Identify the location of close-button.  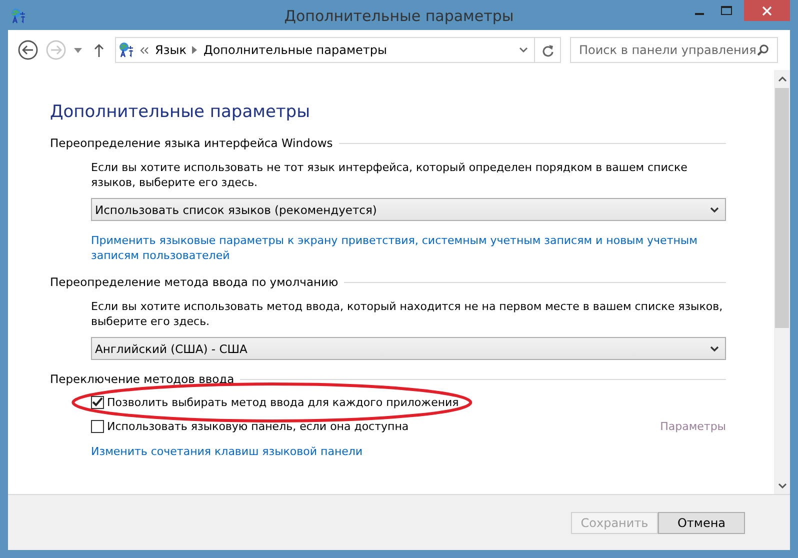
(767, 10).